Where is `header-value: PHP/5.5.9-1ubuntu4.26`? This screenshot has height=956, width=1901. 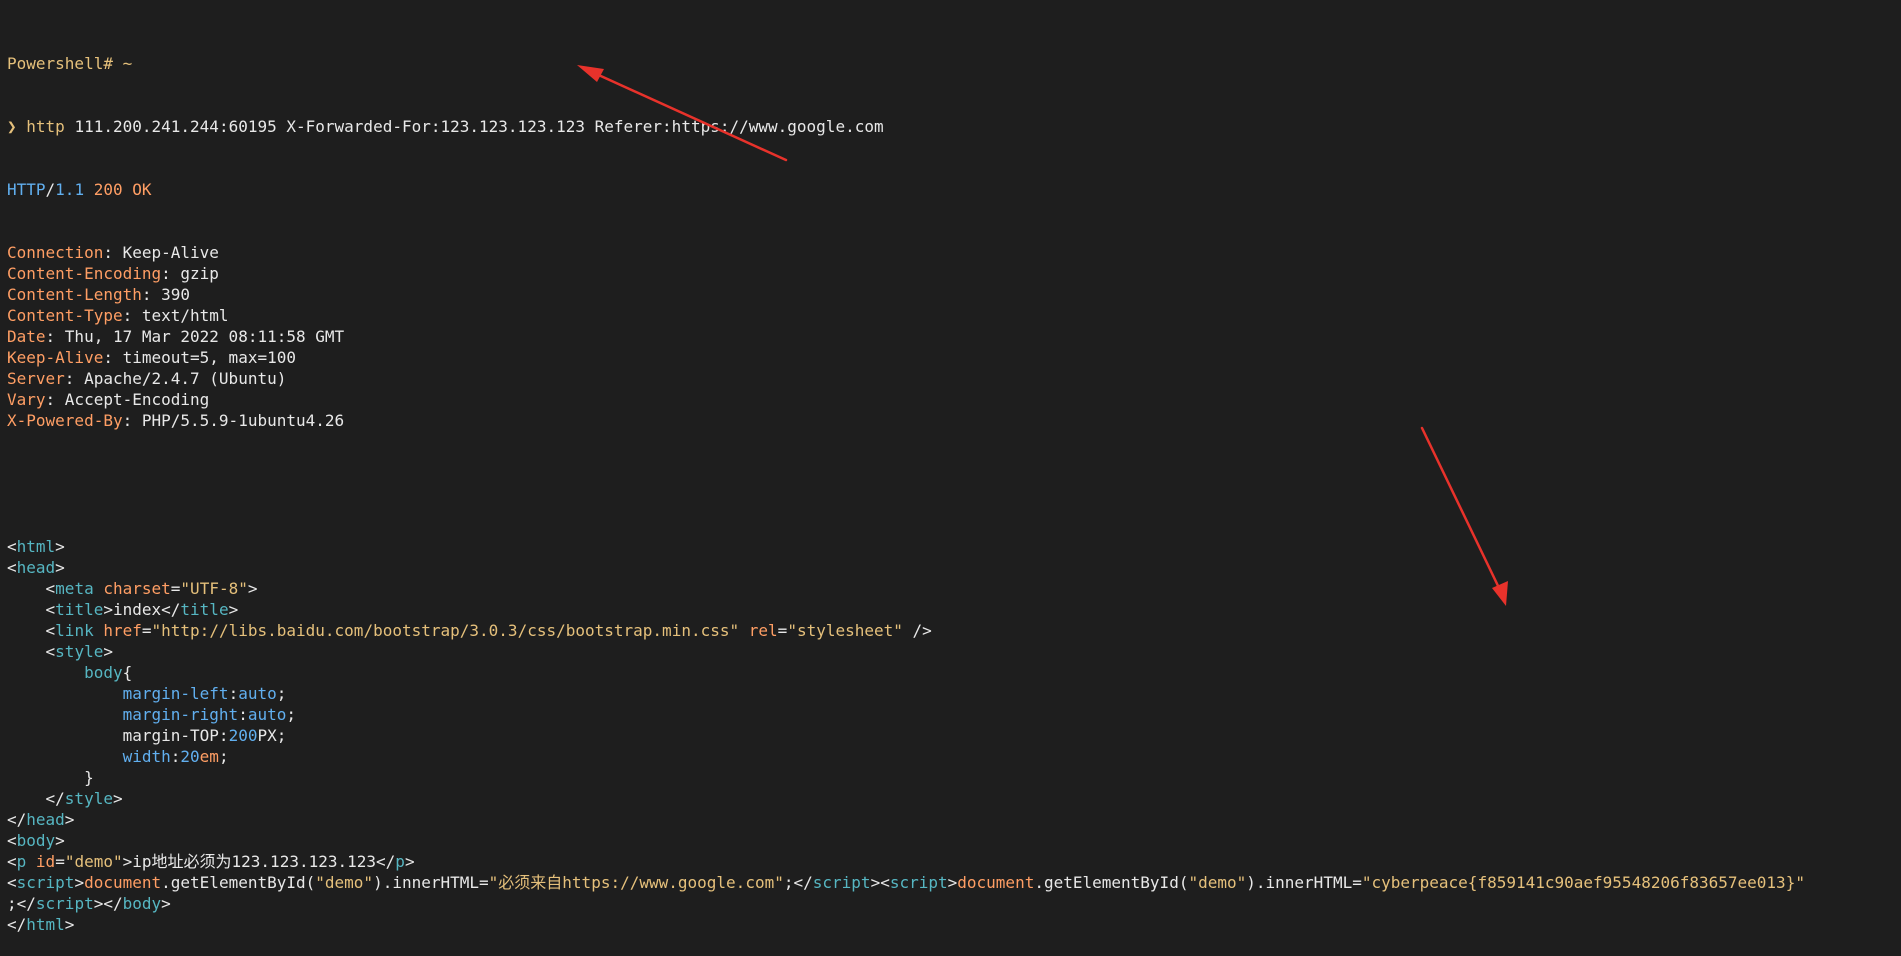 header-value: PHP/5.5.9-1ubuntu4.26 is located at coordinates (243, 420).